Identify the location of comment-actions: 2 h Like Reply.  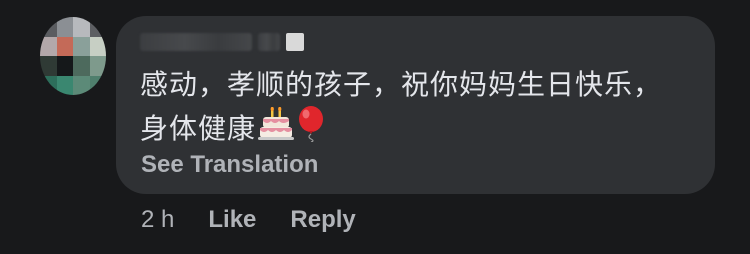
(248, 220).